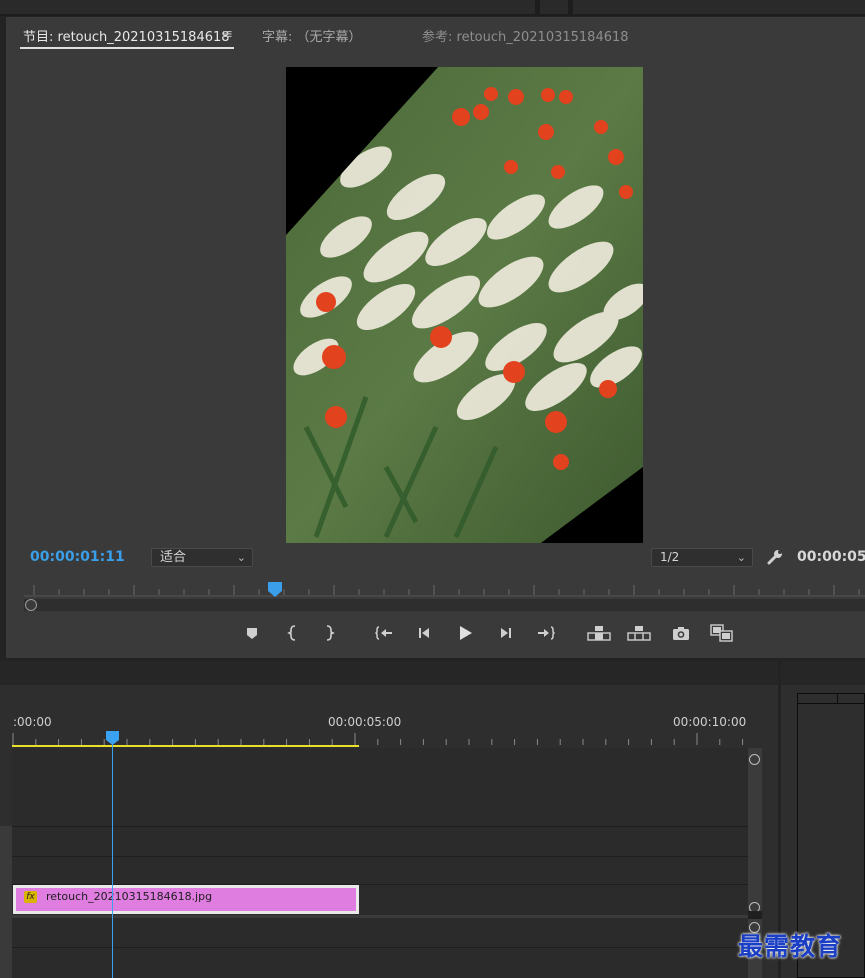 The width and height of the screenshot is (865, 978). Describe the element at coordinates (599, 633) in the screenshot. I see `lift-icon` at that location.